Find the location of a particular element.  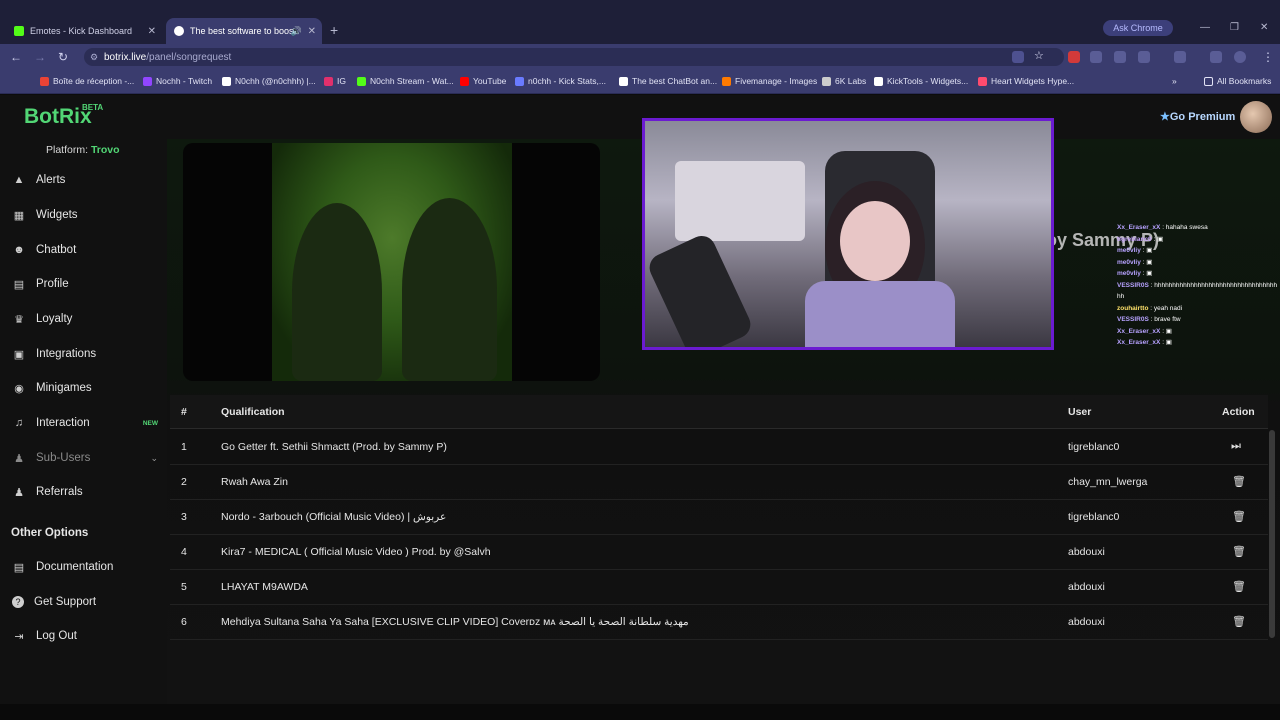

video-frame is located at coordinates (392, 262).